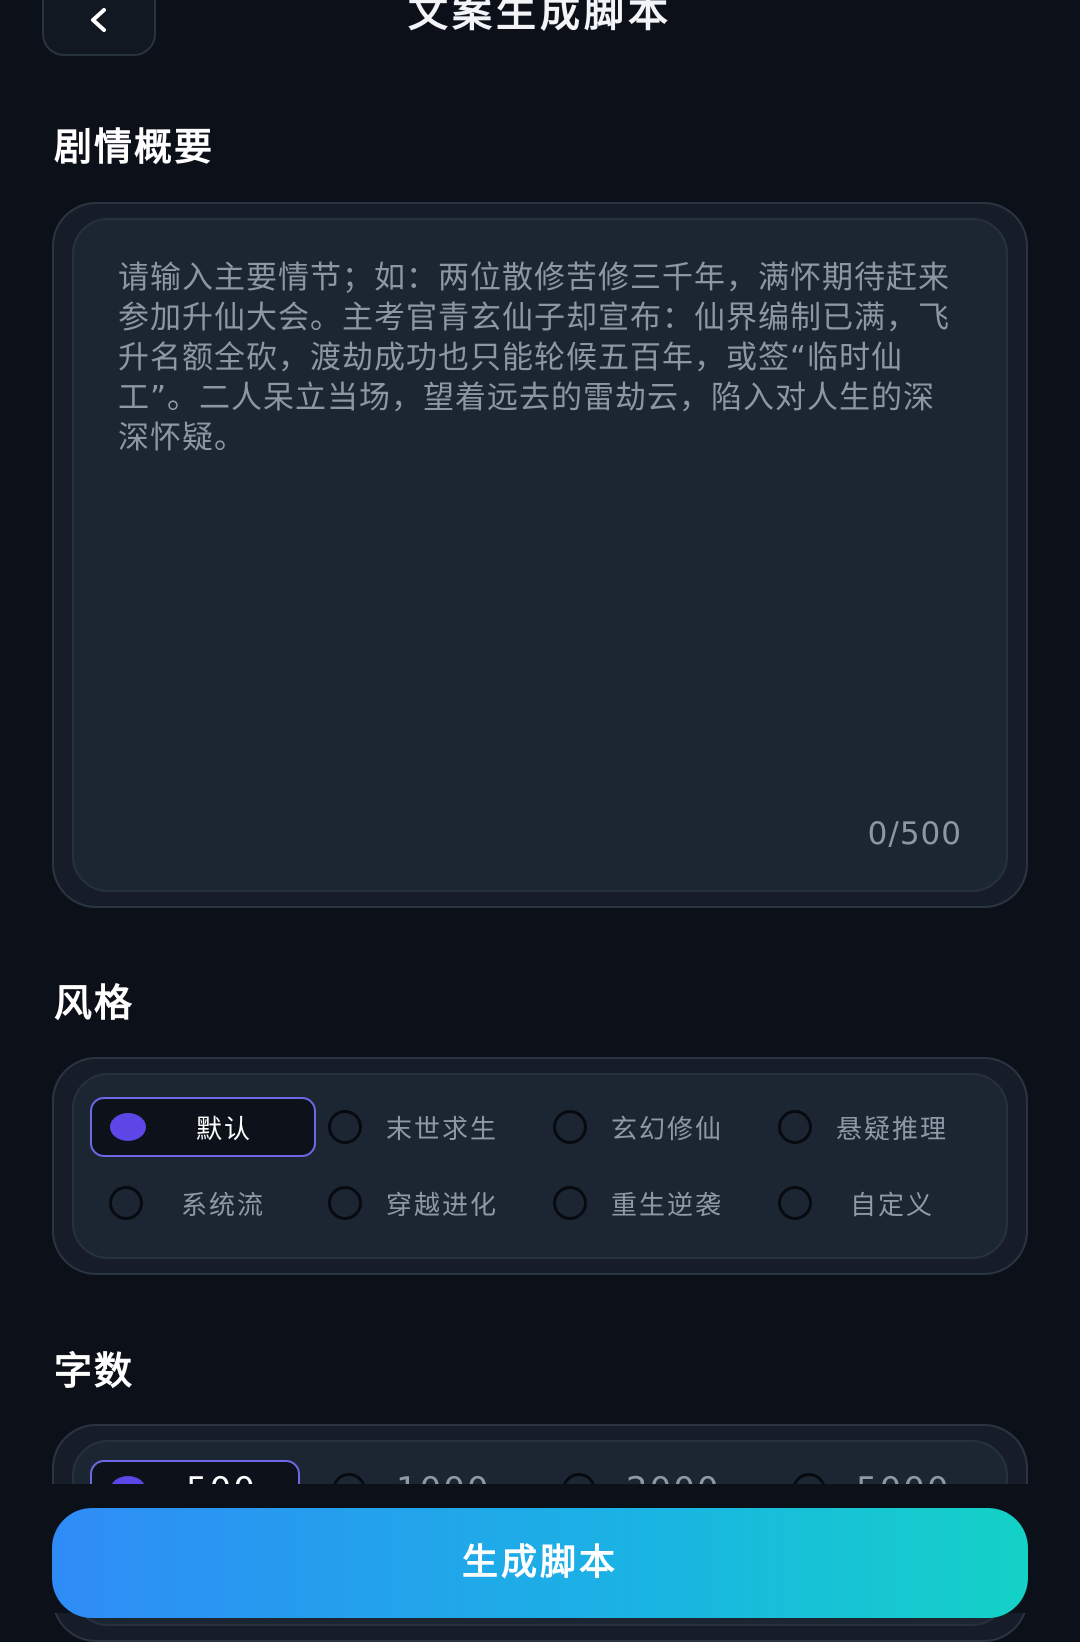 This screenshot has width=1080, height=1642. What do you see at coordinates (134, 147) in the screenshot?
I see `plot-section-label: 剧情概要` at bounding box center [134, 147].